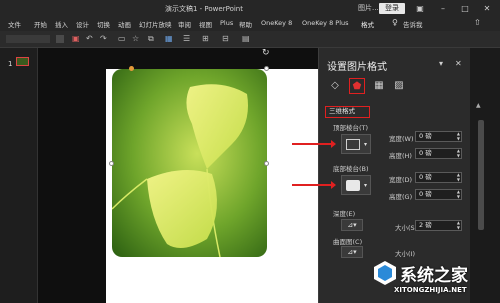  Describe the element at coordinates (477, 22) in the screenshot. I see `share-icon: ⇧` at that location.